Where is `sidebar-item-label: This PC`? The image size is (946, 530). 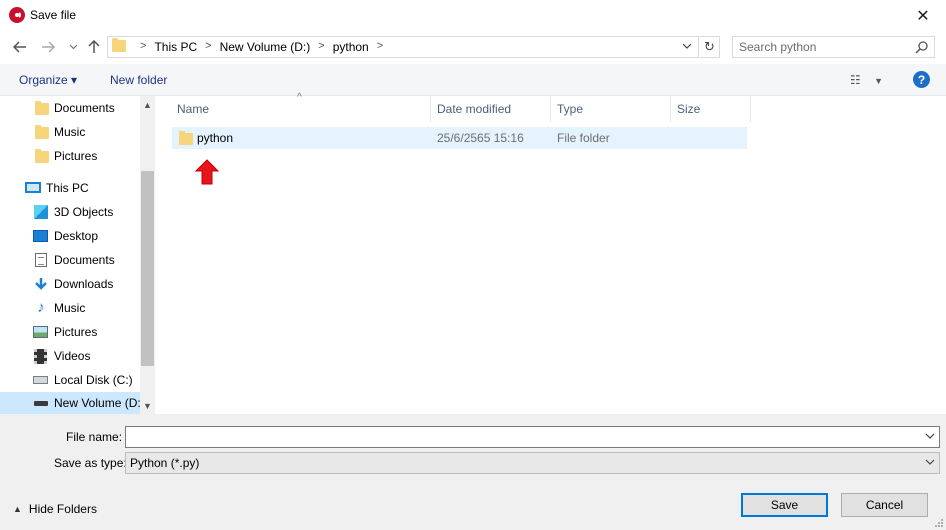 sidebar-item-label: This PC is located at coordinates (67, 188).